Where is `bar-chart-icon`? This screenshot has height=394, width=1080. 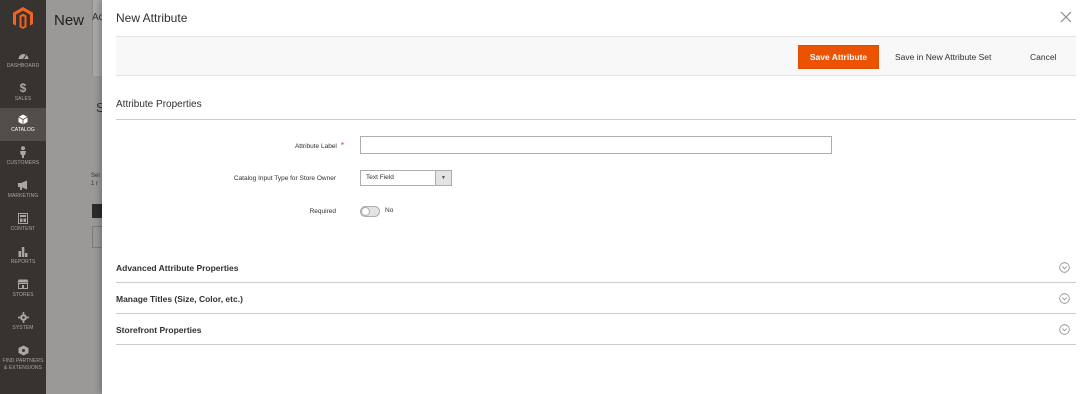 bar-chart-icon is located at coordinates (23, 251).